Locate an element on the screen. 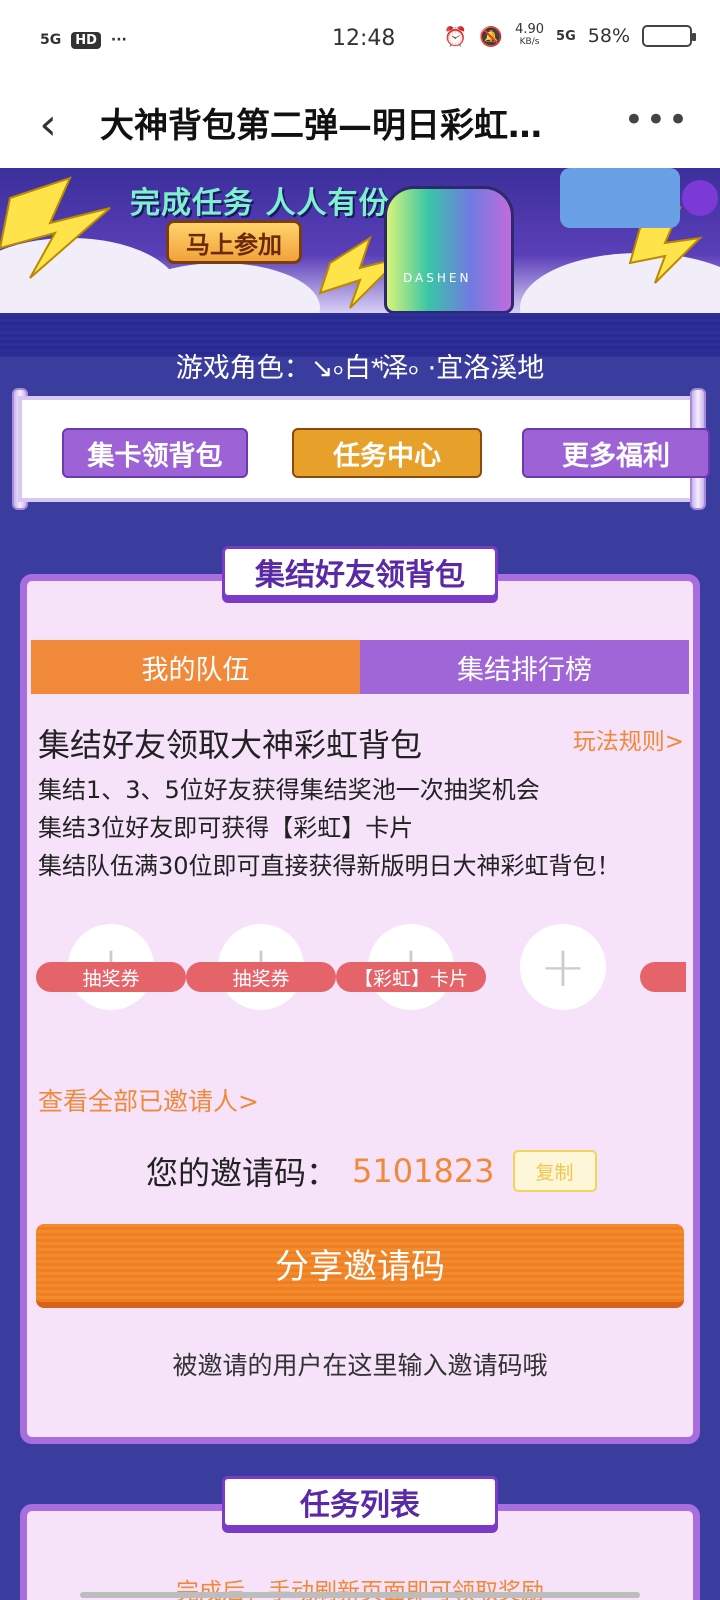  description-line: 集结3位好友即可获得【彩虹】卡片 is located at coordinates (226, 828).